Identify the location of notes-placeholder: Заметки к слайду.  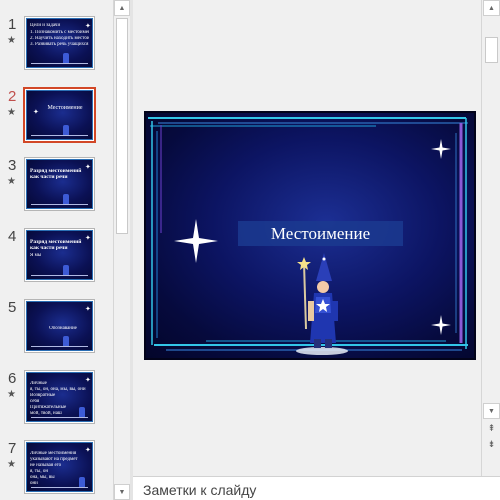
(199, 490).